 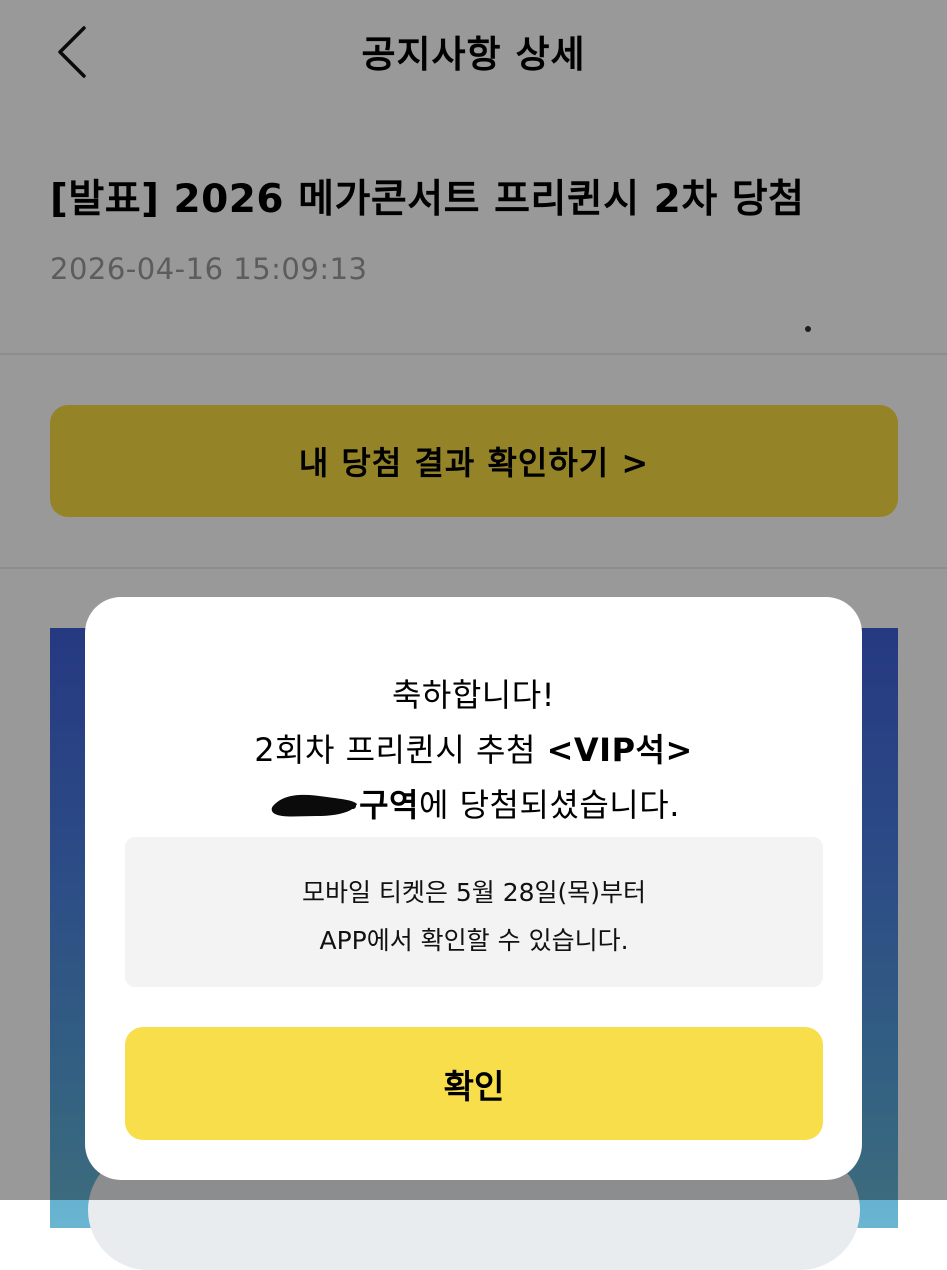 What do you see at coordinates (619, 750) in the screenshot?
I see `modal-seat-grade: <VIP석>` at bounding box center [619, 750].